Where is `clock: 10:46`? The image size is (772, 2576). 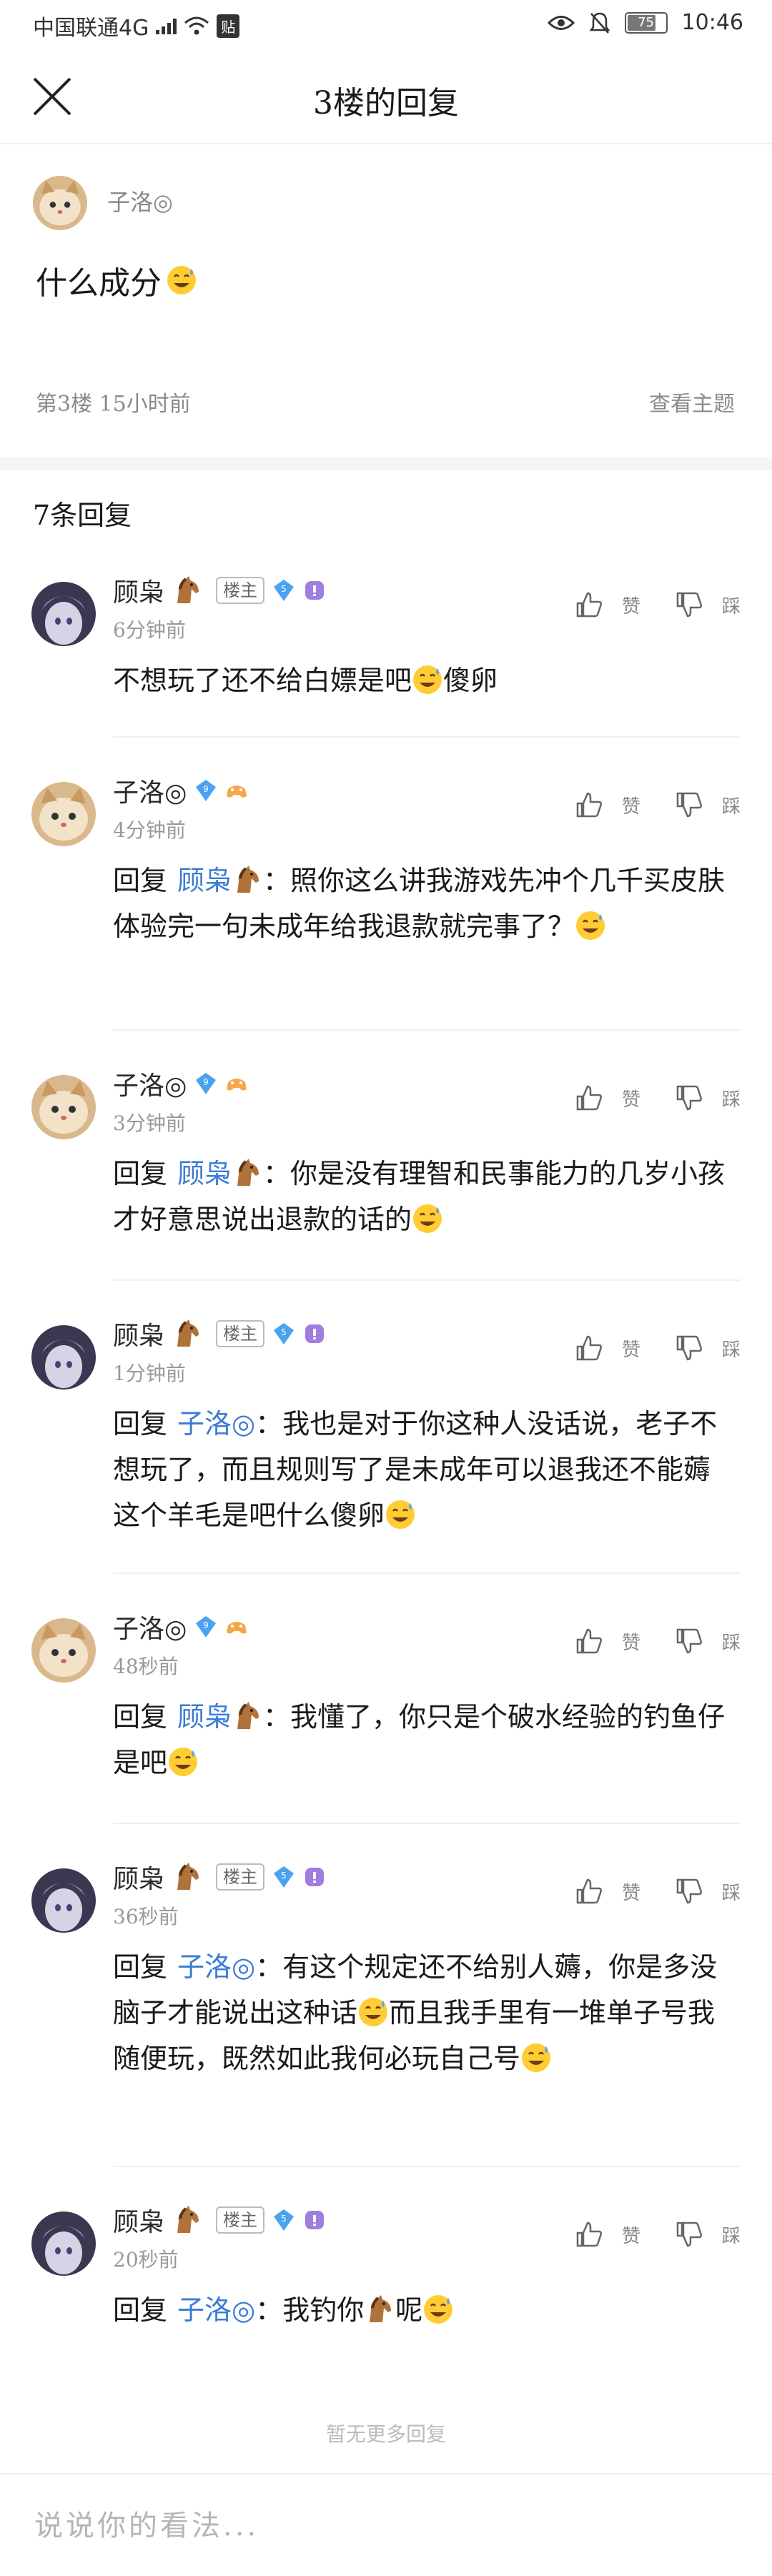 clock: 10:46 is located at coordinates (712, 22).